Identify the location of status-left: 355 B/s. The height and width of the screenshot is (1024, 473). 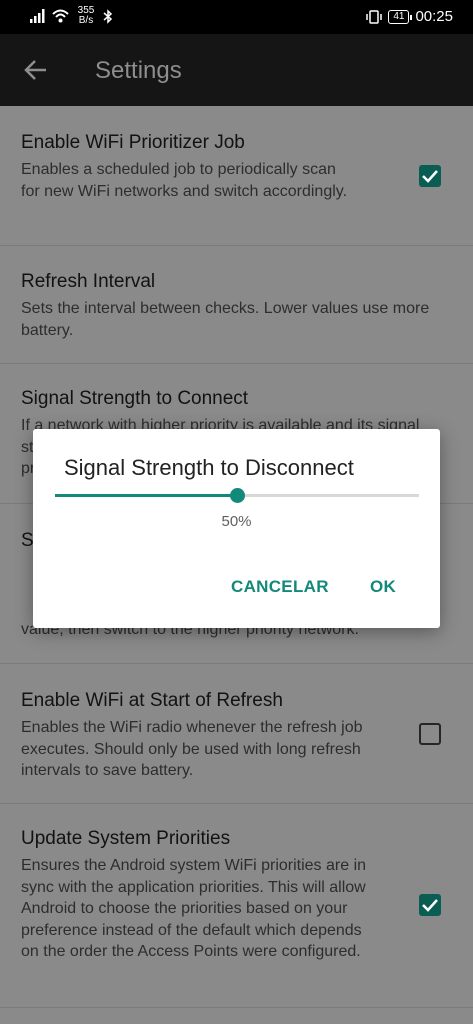
(71, 16).